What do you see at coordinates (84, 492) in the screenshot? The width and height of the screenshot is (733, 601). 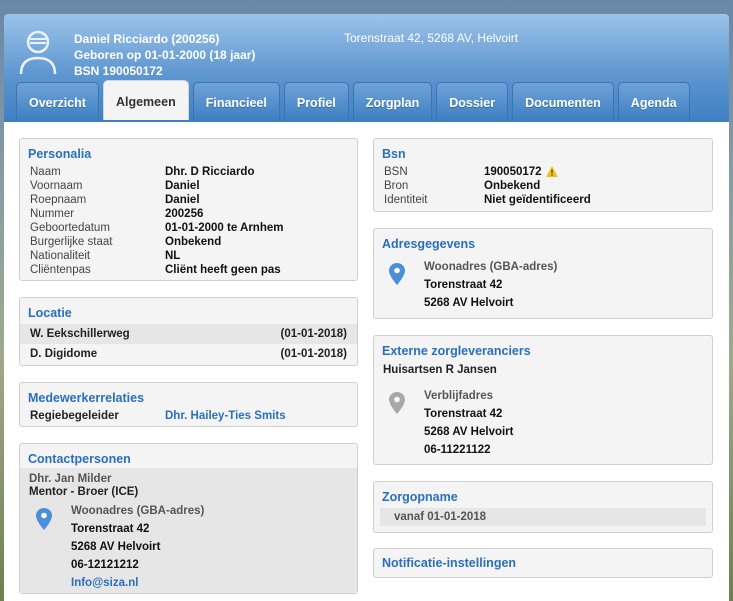 I see `contact-relation: Mentor - Broer (ICE)` at bounding box center [84, 492].